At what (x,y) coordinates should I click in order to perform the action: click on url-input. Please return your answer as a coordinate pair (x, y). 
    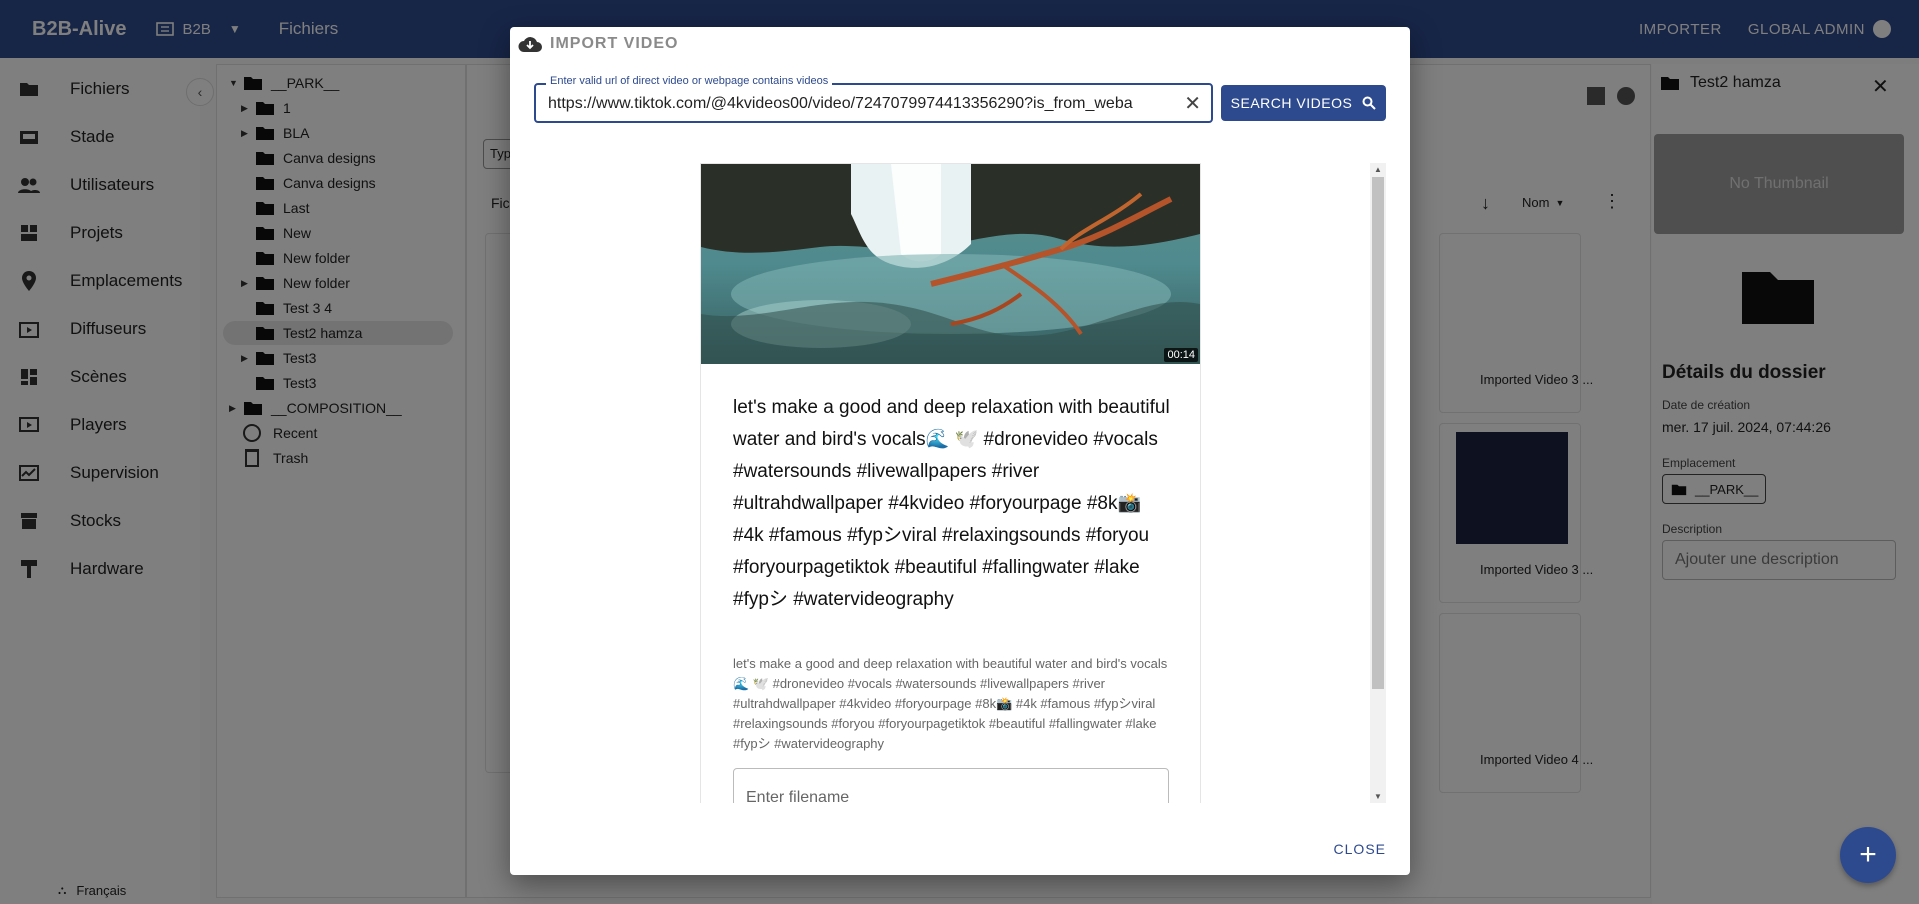
    Looking at the image, I should click on (853, 104).